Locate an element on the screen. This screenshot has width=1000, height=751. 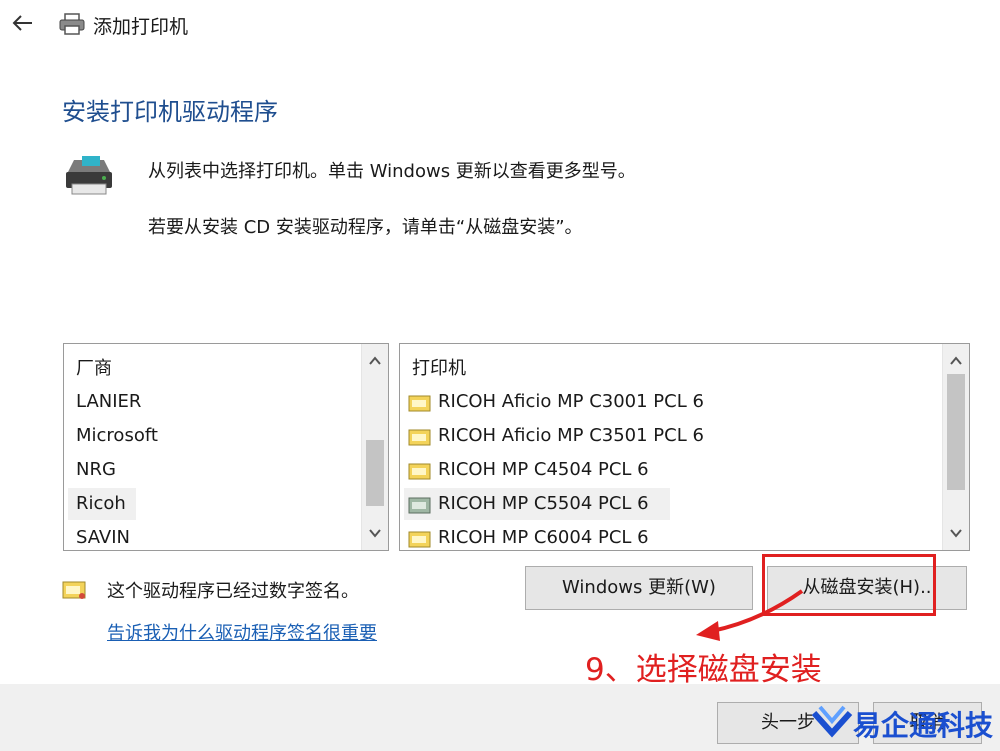
signature-info-link: 告诉我为什么驱动程序签名很重要 is located at coordinates (242, 632).